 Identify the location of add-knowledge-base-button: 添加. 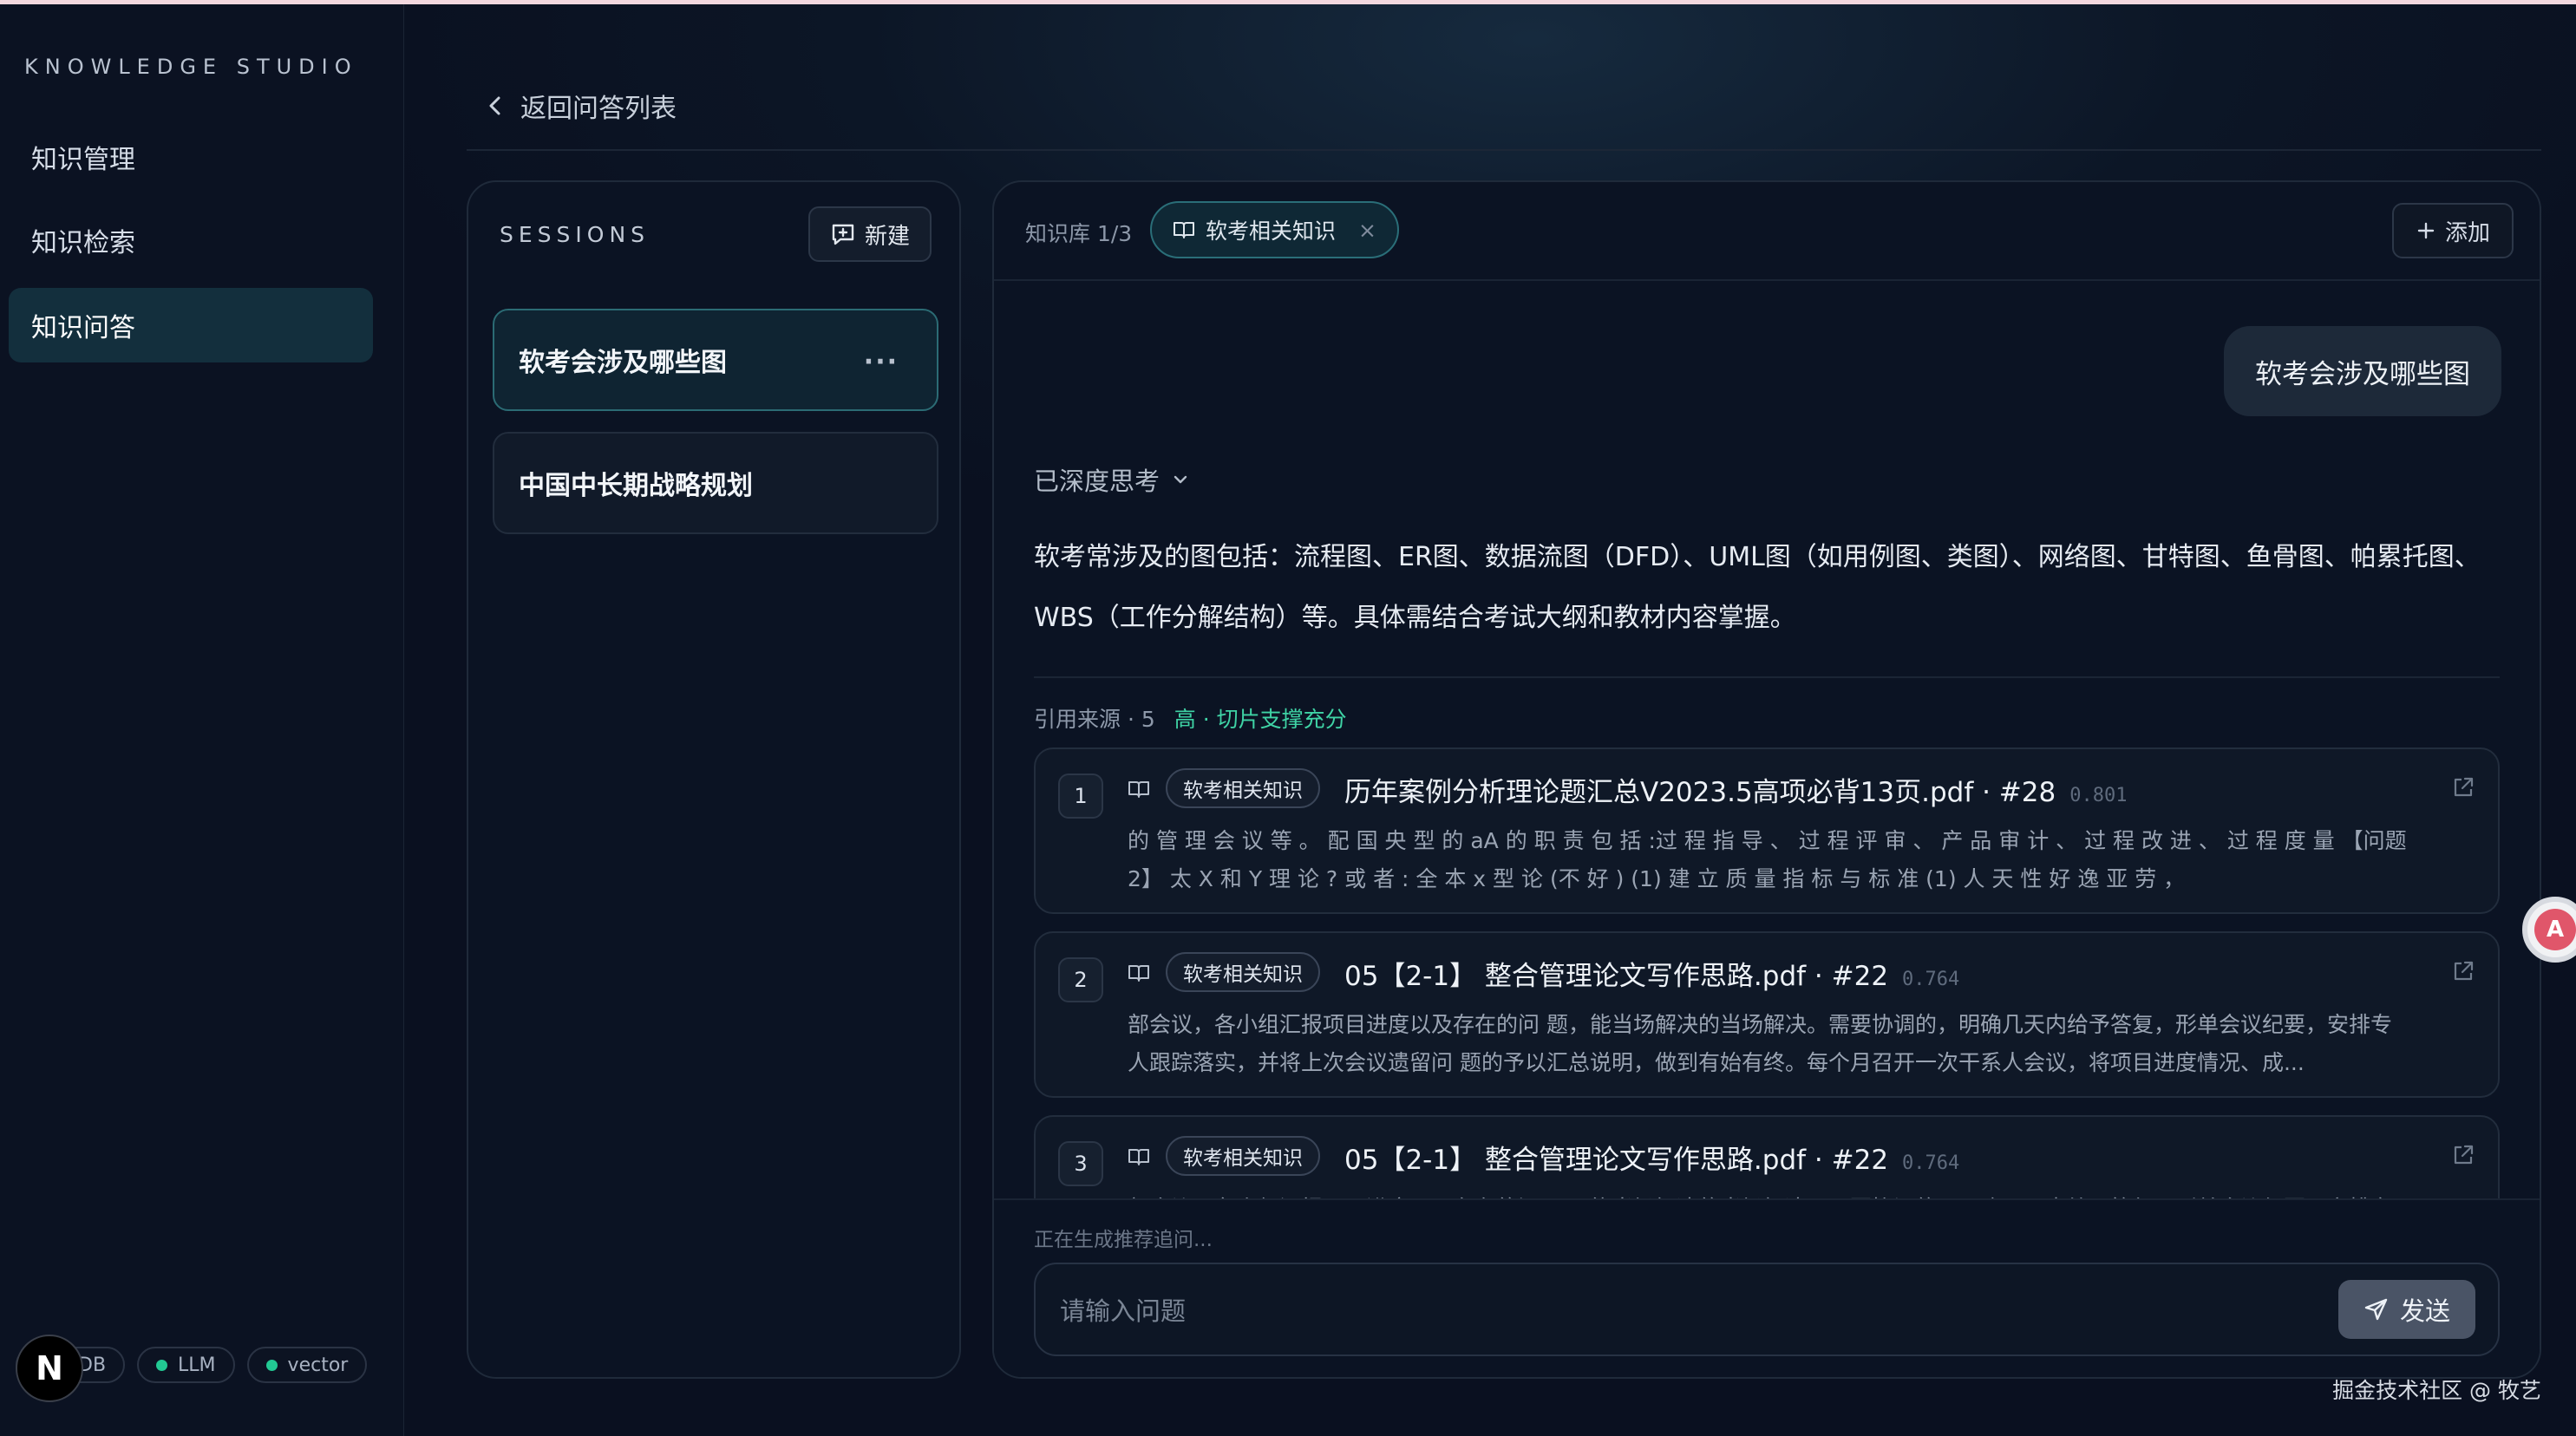
(2453, 230).